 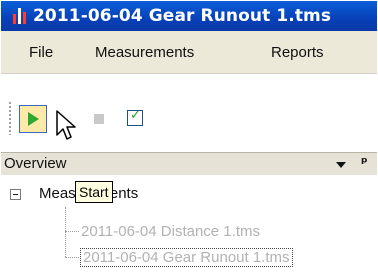 I want to click on tree-item-distance: 2011-06-04 Distance 1.tms, so click(x=170, y=231).